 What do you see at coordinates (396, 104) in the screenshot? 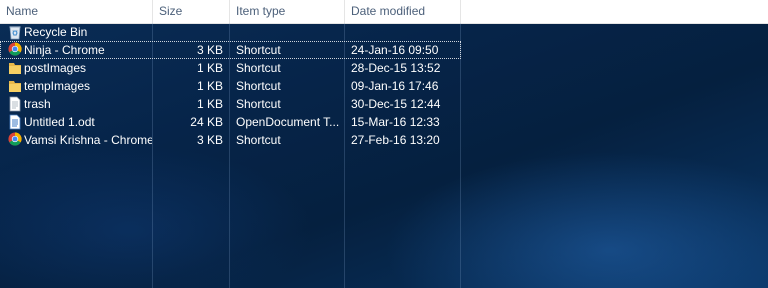
I see `file-date-modified: 30-Dec-15 12:44` at bounding box center [396, 104].